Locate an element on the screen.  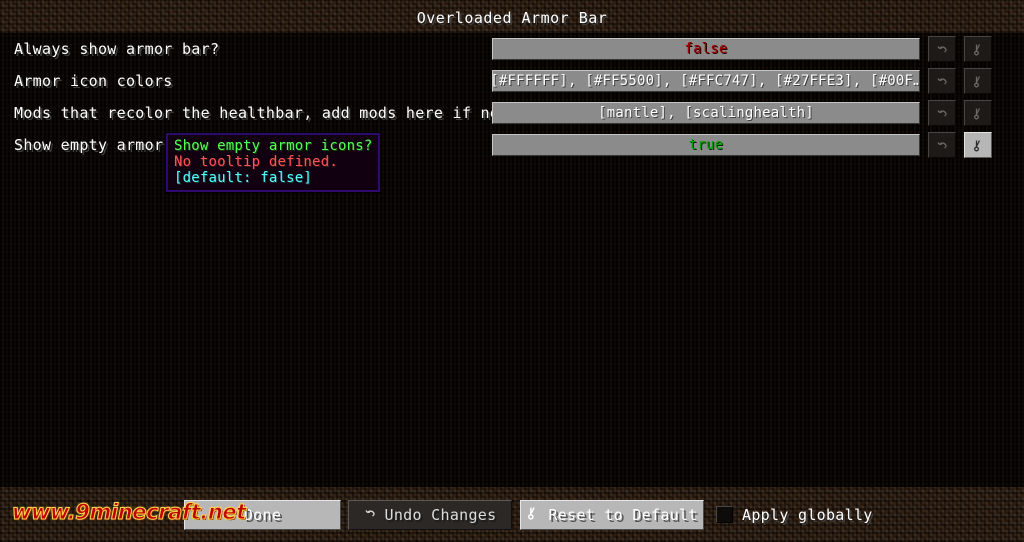
apply-globally-label: Apply globally is located at coordinates (807, 514).